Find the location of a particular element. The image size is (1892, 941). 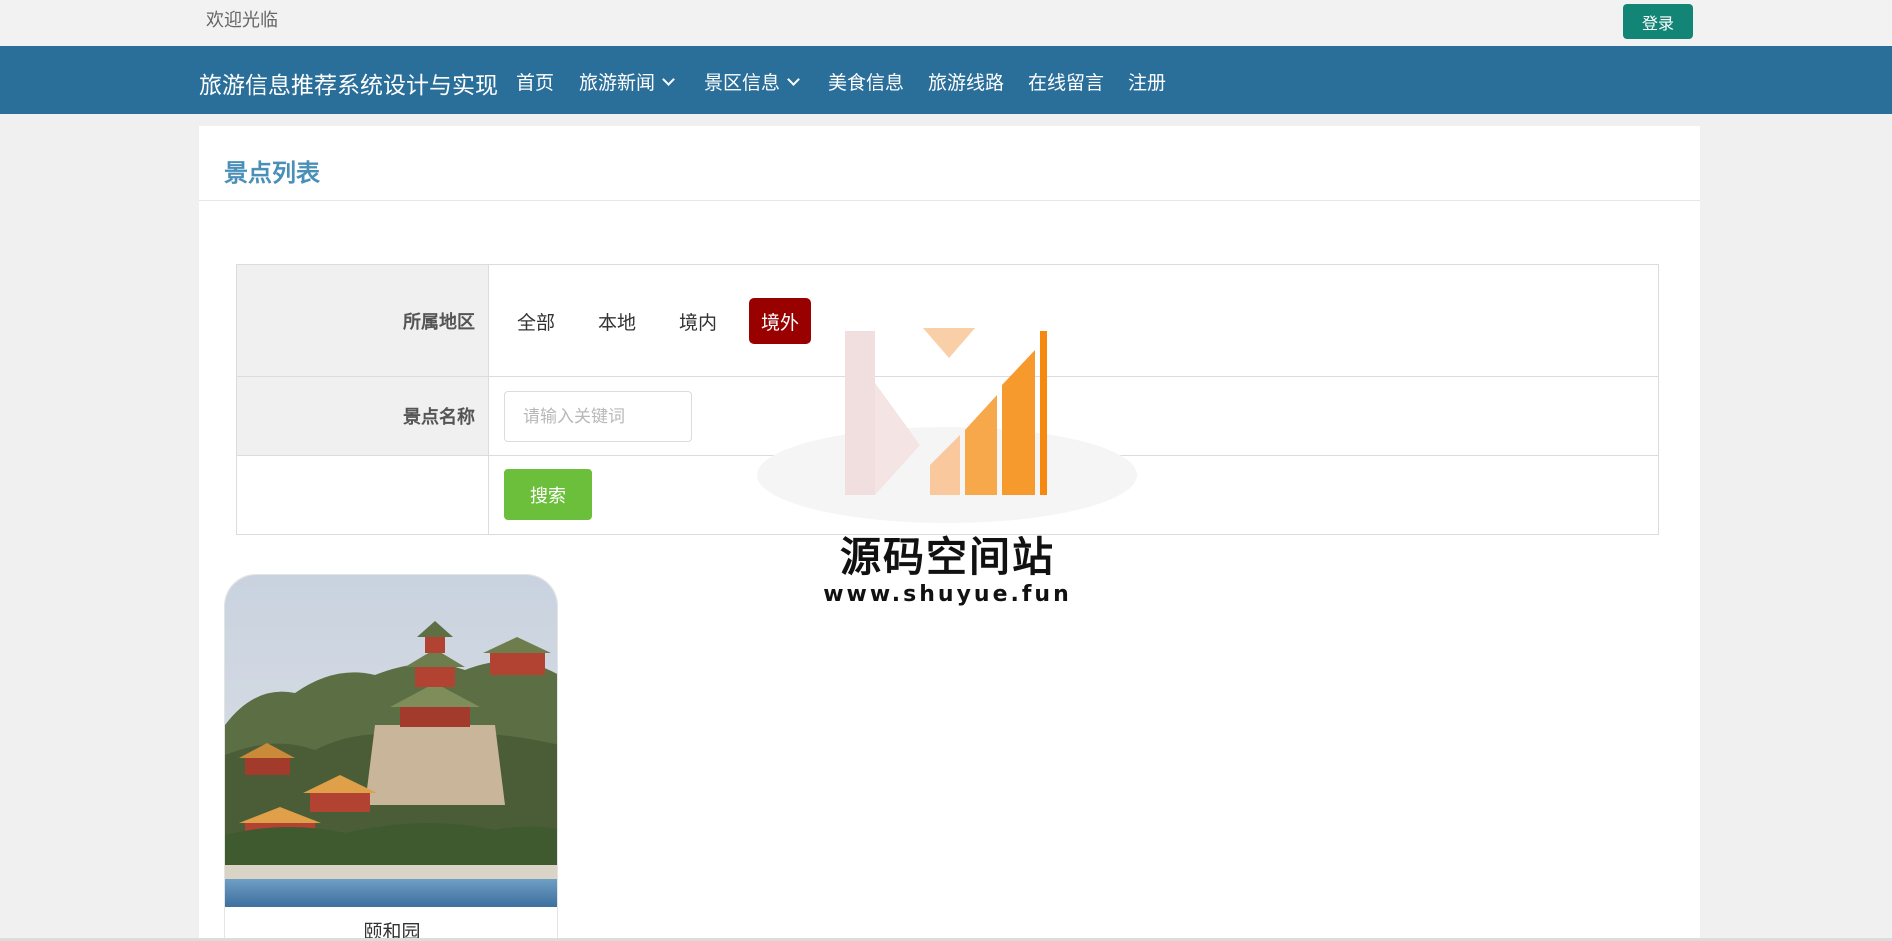

nav-travel-routes: 旅游线路 is located at coordinates (966, 81).